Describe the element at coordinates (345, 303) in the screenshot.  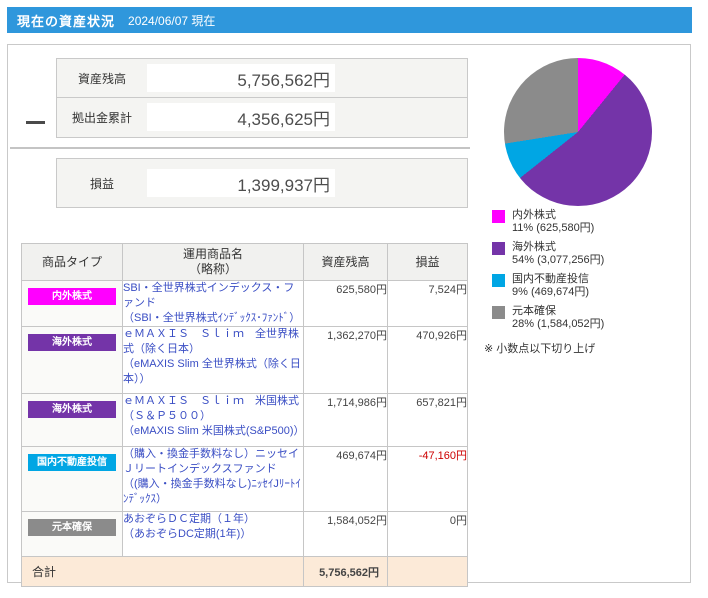
I see `balance-cell: 625,580円` at that location.